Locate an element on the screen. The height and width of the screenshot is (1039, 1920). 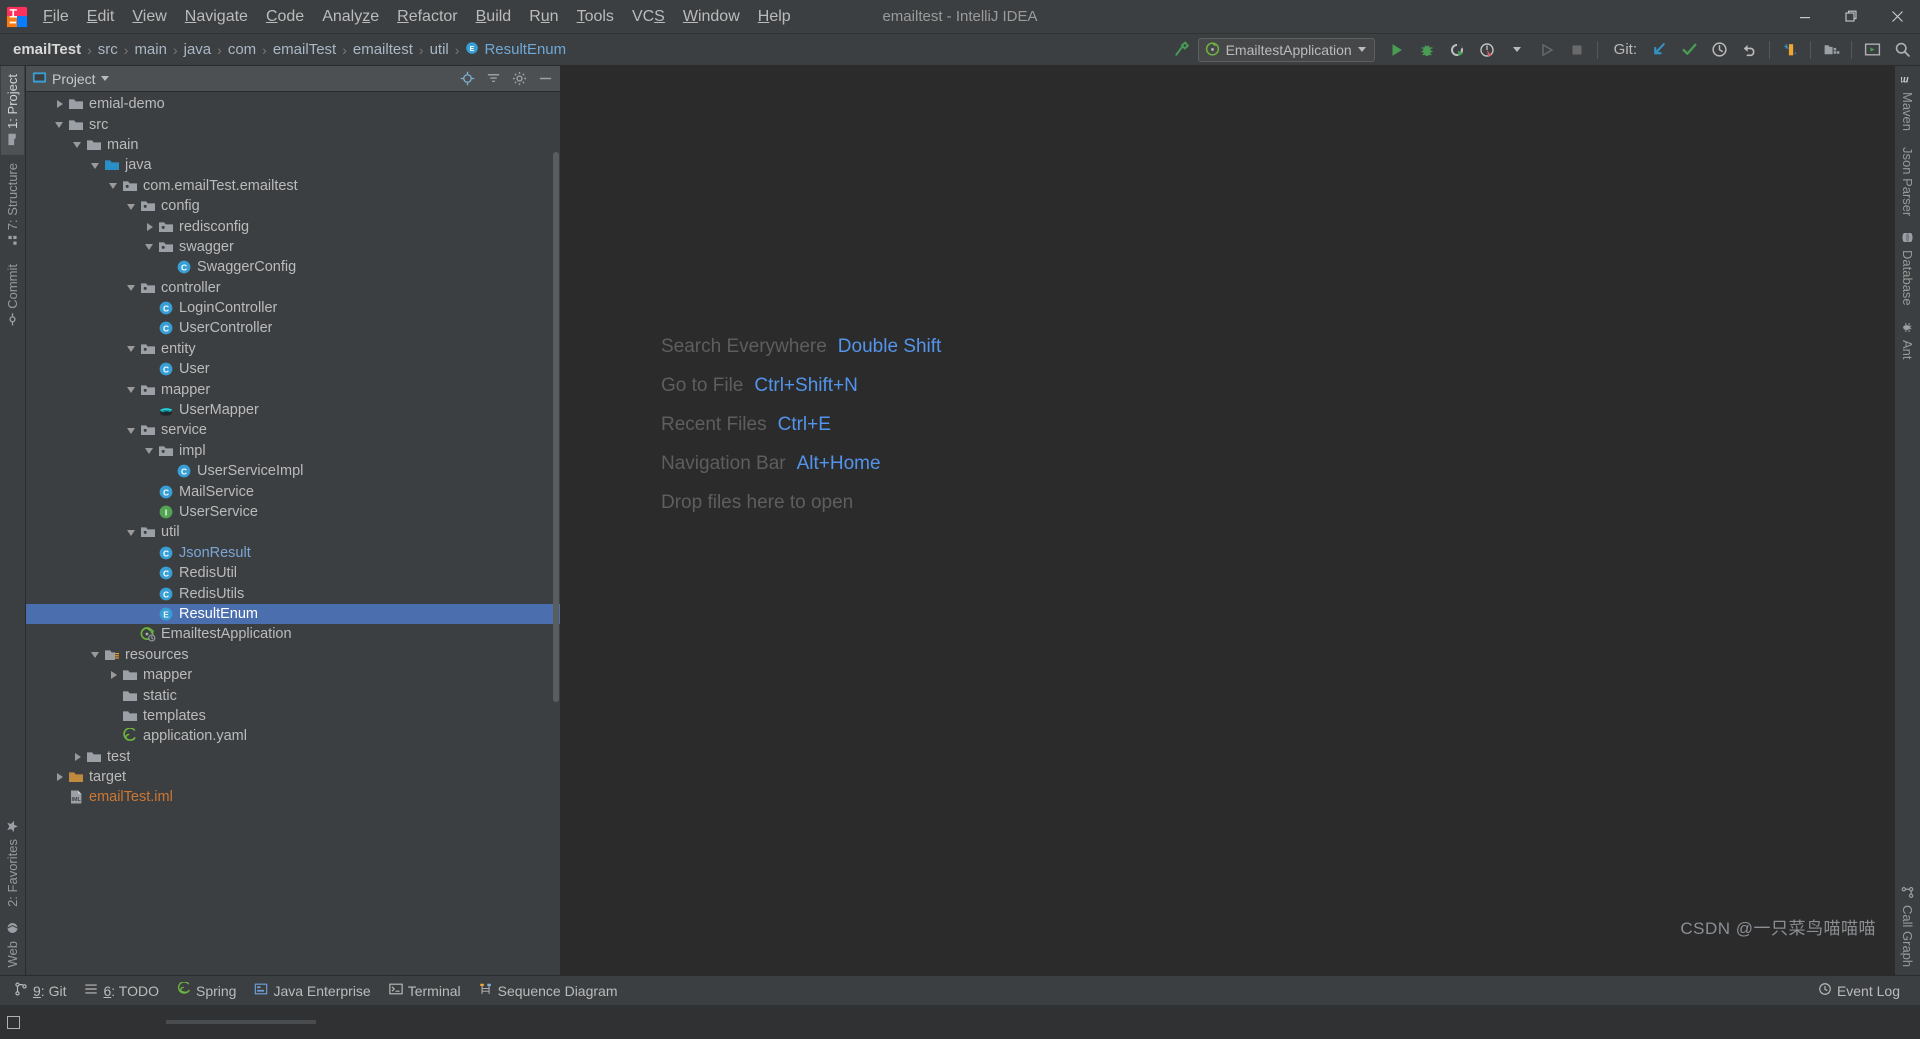
tree-row: C JsonResult is located at coordinates (293, 553).